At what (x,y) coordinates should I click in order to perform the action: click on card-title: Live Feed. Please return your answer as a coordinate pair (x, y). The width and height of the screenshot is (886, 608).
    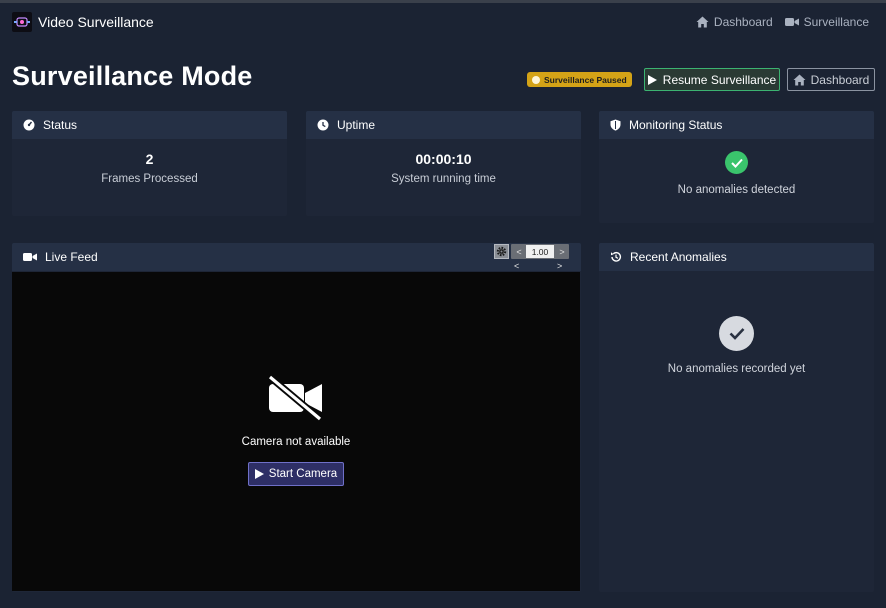
    Looking at the image, I should click on (71, 257).